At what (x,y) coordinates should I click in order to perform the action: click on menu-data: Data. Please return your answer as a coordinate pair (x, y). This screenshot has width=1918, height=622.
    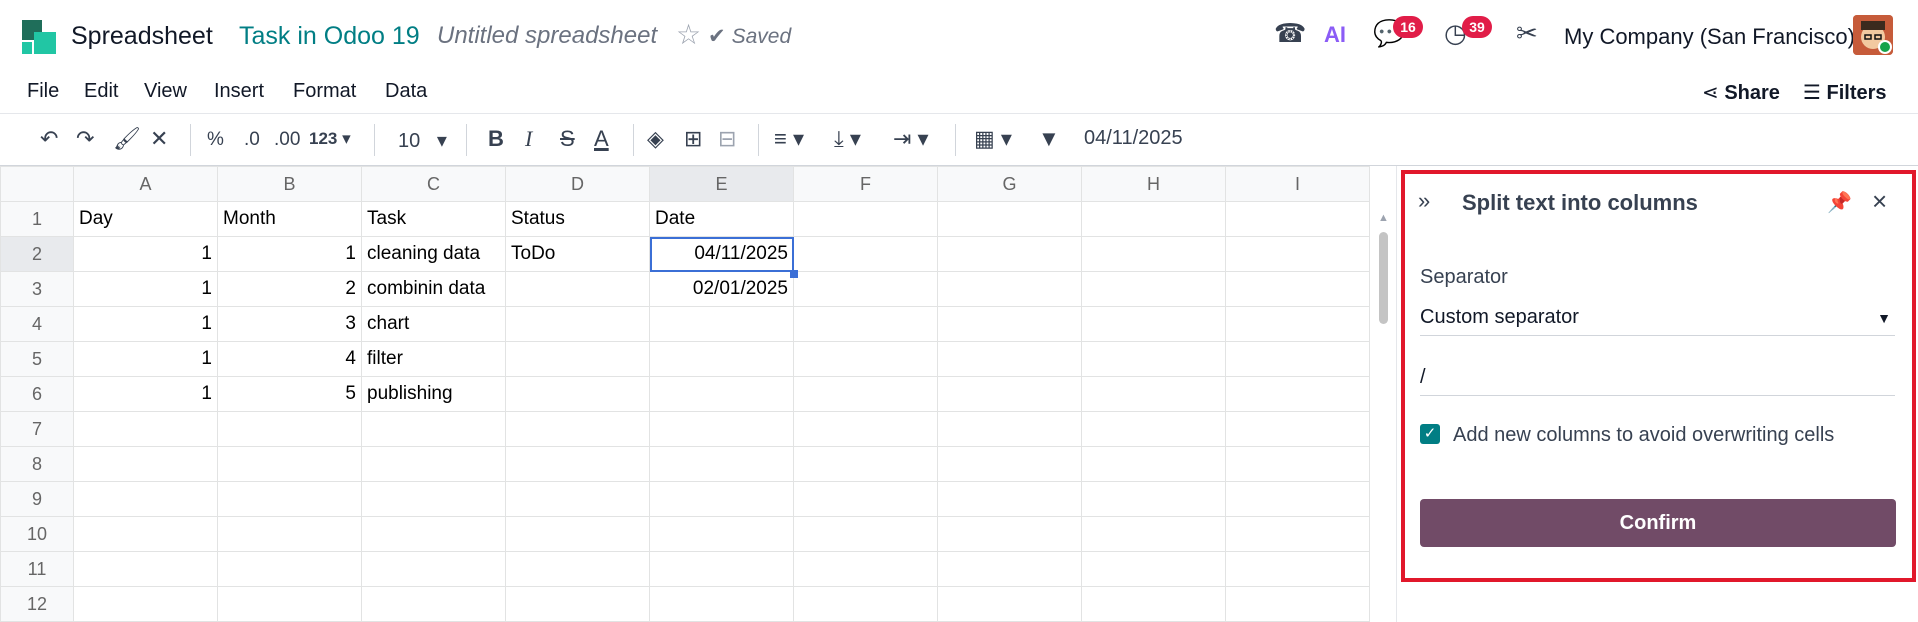
    Looking at the image, I should click on (406, 91).